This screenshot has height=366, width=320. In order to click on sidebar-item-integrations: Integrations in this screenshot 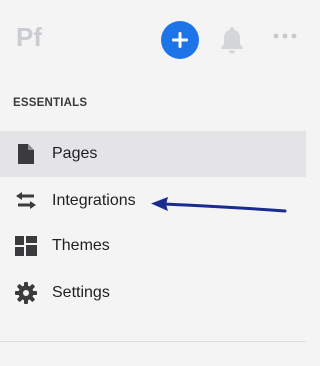, I will do `click(153, 201)`.